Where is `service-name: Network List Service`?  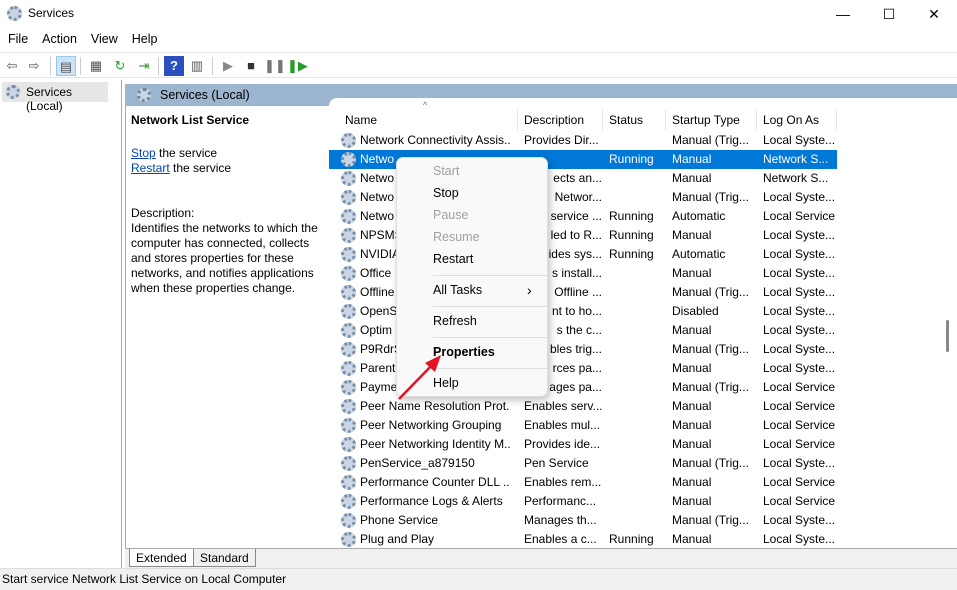
service-name: Network List Service is located at coordinates (190, 120).